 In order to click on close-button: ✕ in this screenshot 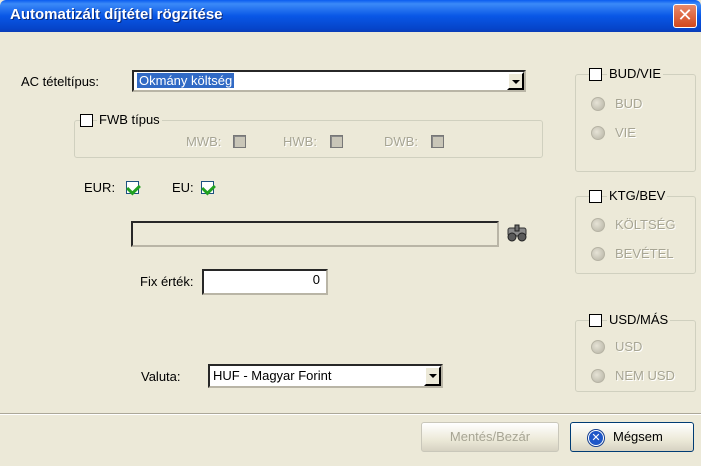, I will do `click(685, 16)`.